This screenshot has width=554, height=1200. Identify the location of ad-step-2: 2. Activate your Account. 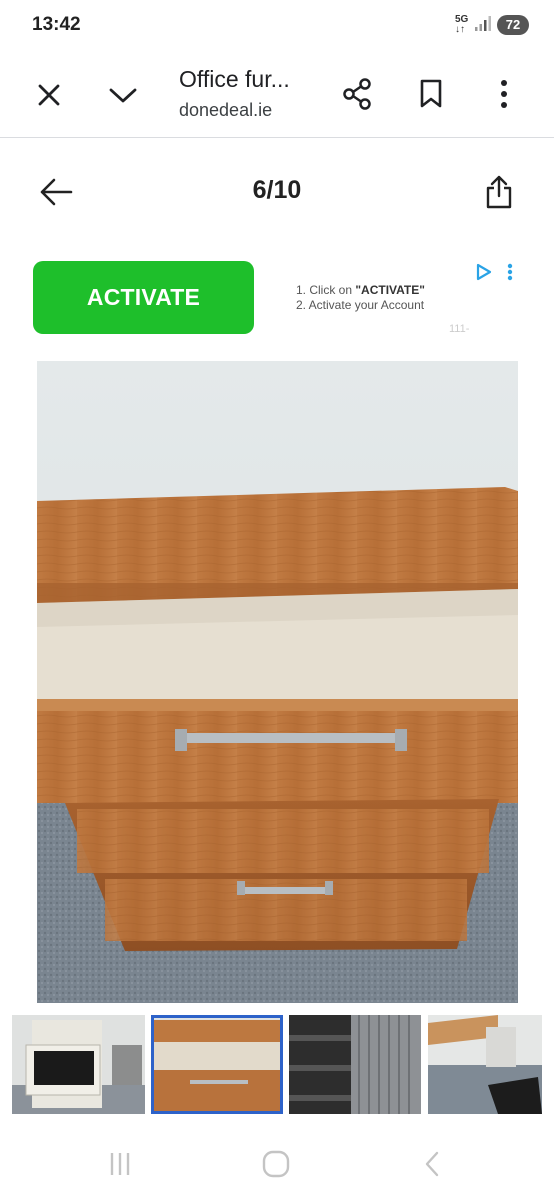
(360, 305).